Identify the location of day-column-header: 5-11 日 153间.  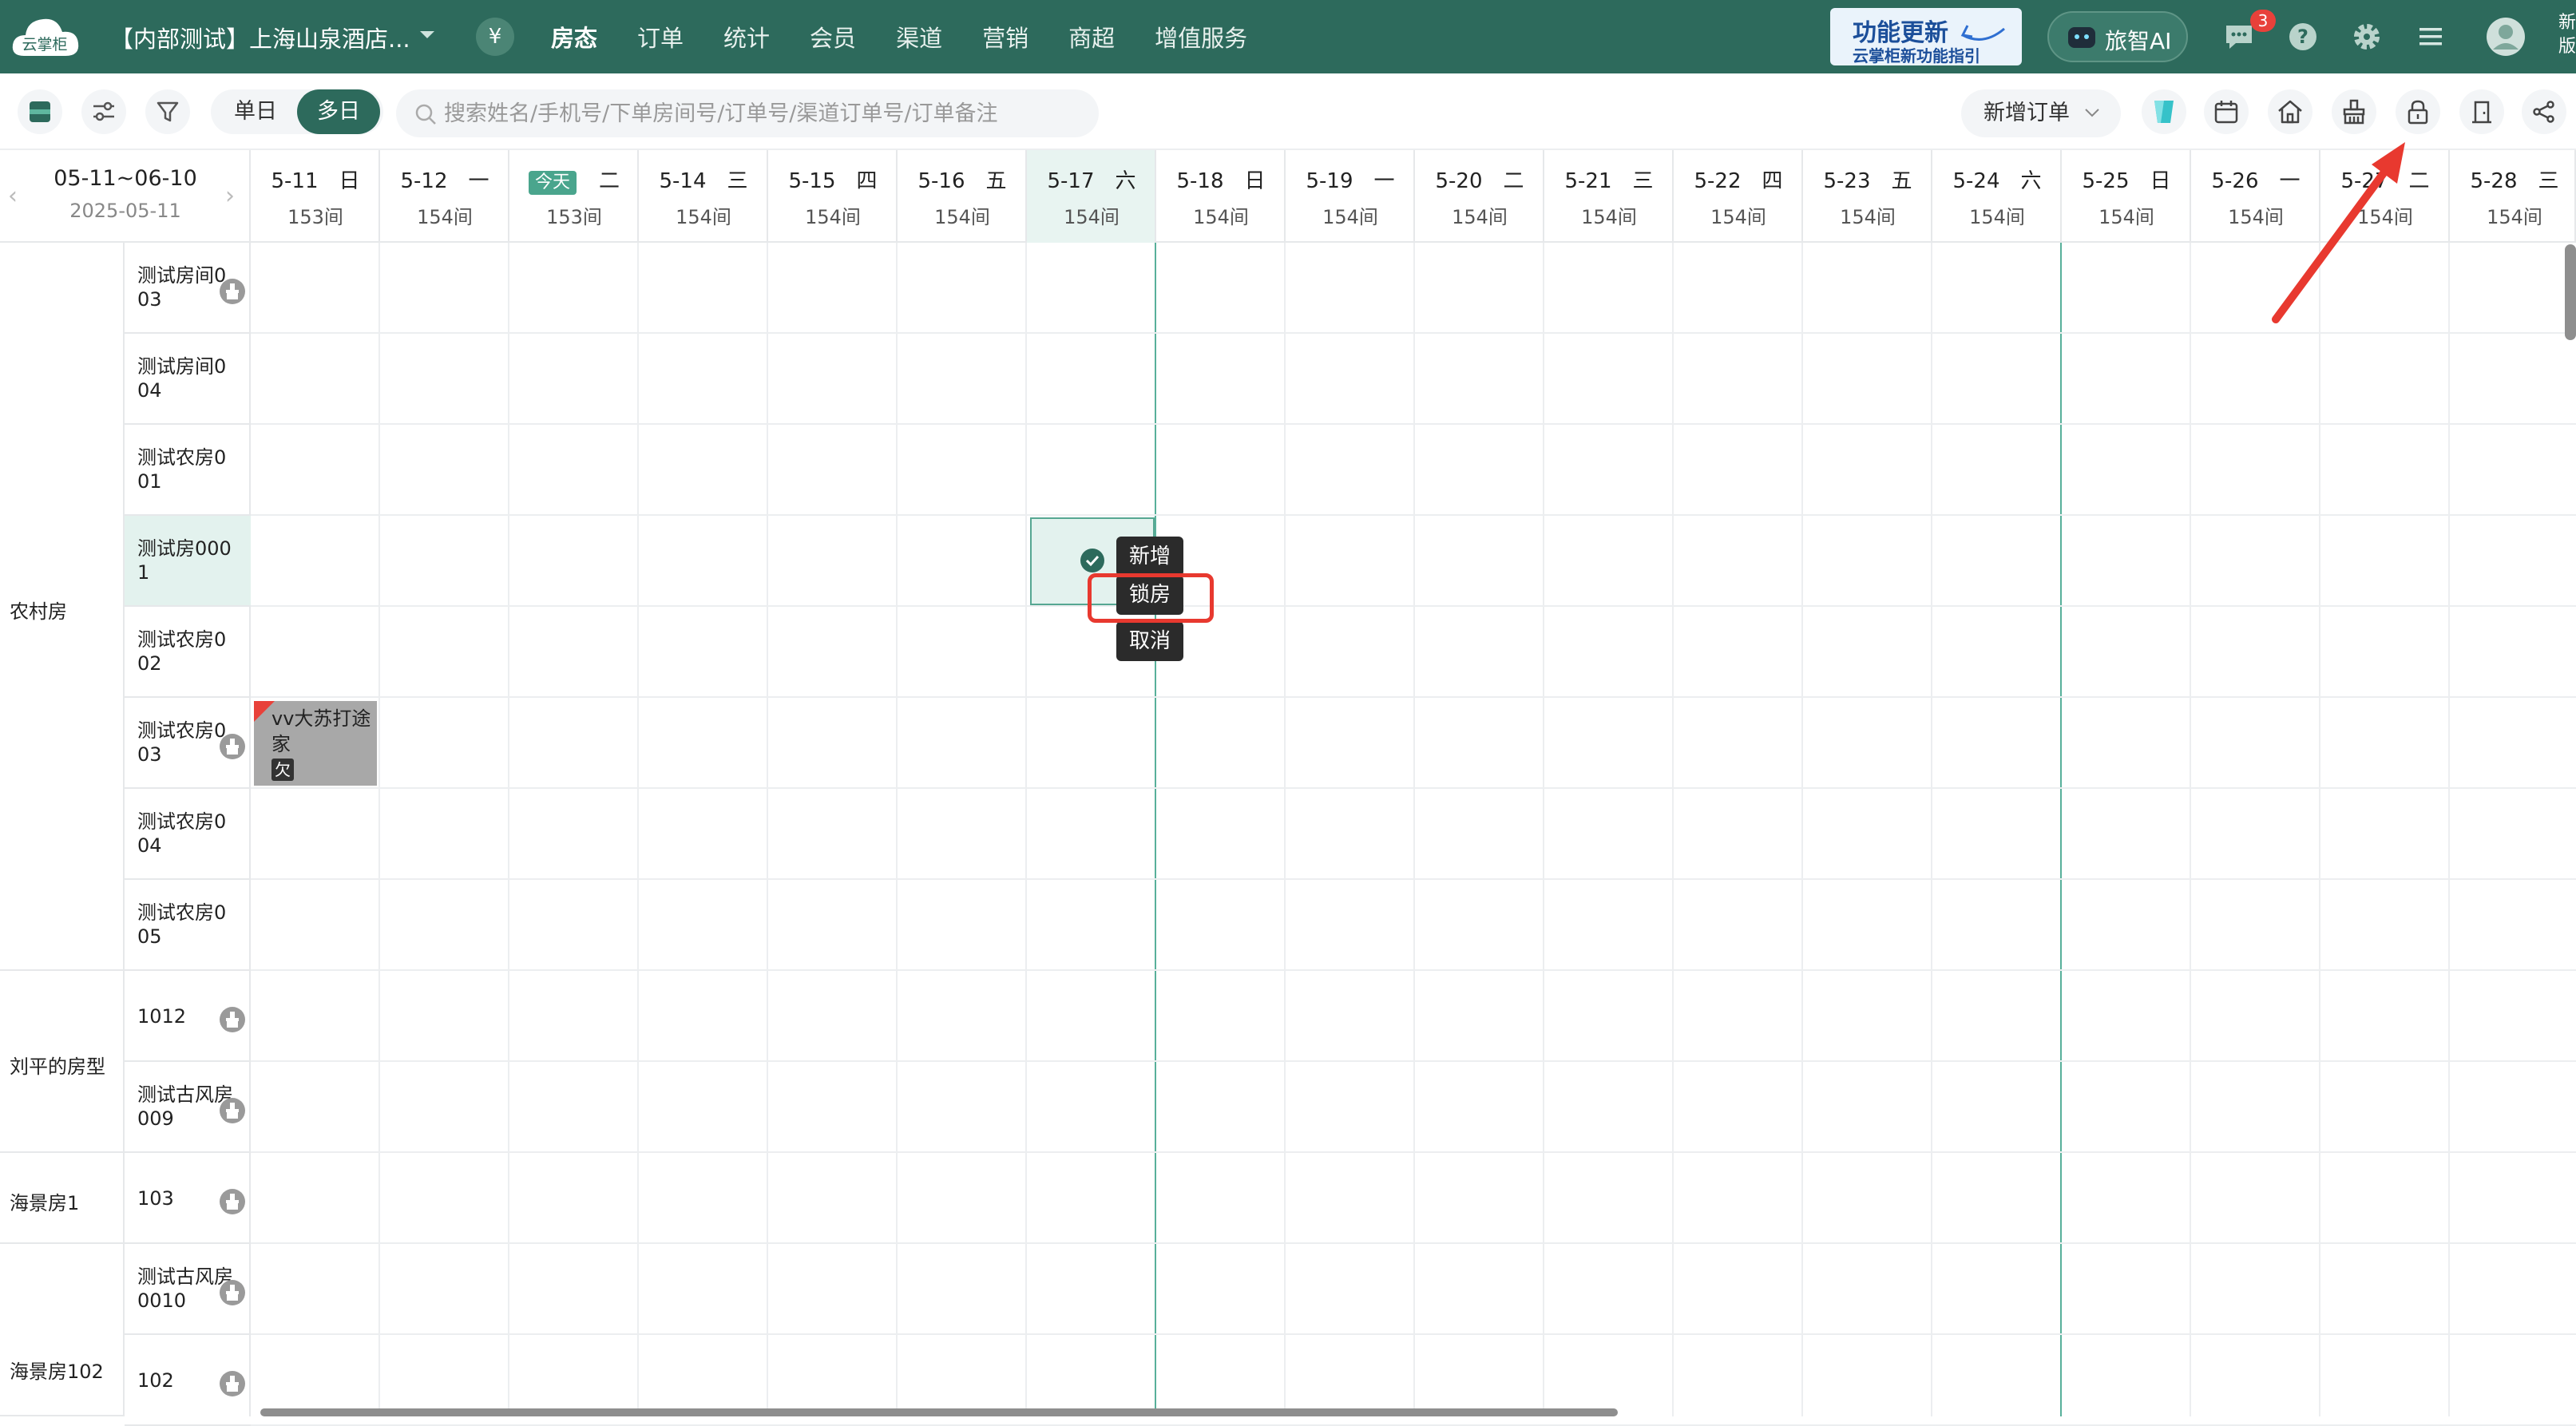
(315, 196).